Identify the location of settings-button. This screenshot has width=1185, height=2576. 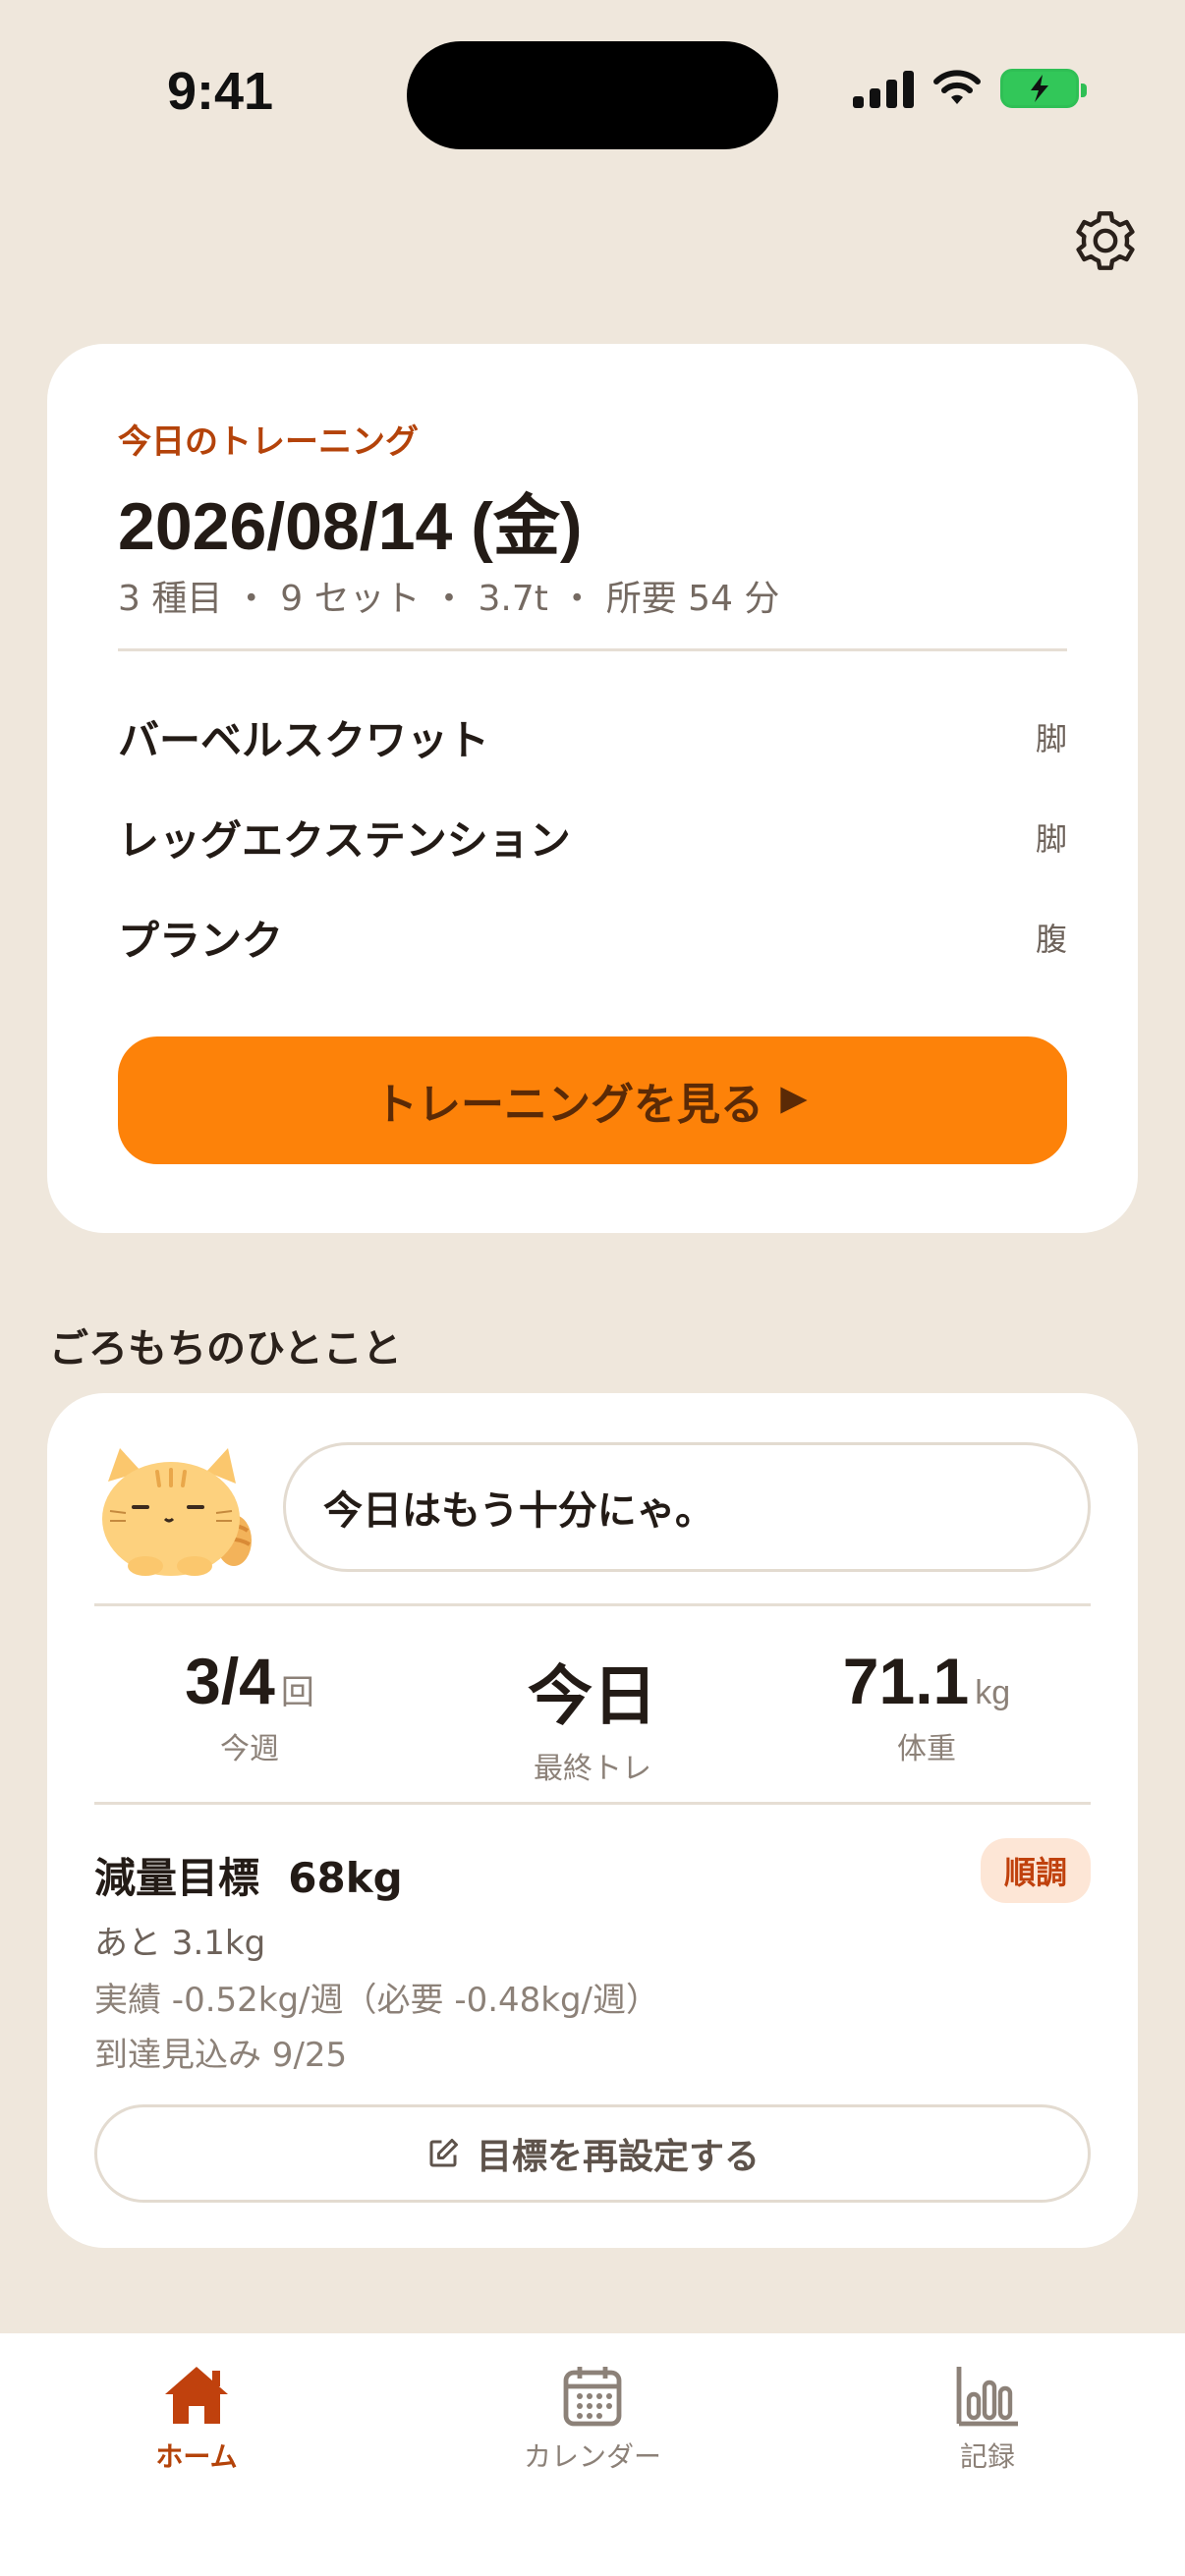
(1106, 240).